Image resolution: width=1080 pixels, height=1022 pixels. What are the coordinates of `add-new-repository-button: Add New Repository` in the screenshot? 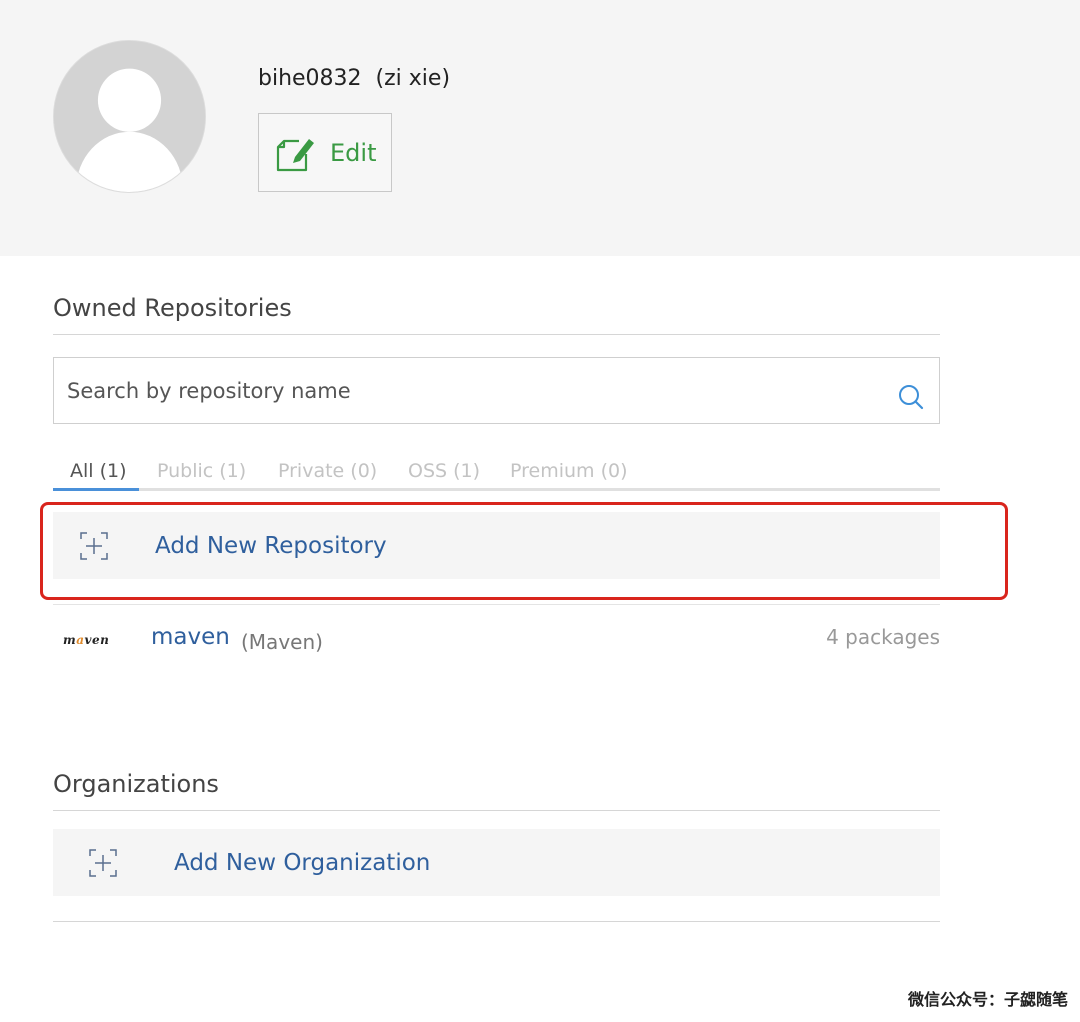 It's located at (496, 545).